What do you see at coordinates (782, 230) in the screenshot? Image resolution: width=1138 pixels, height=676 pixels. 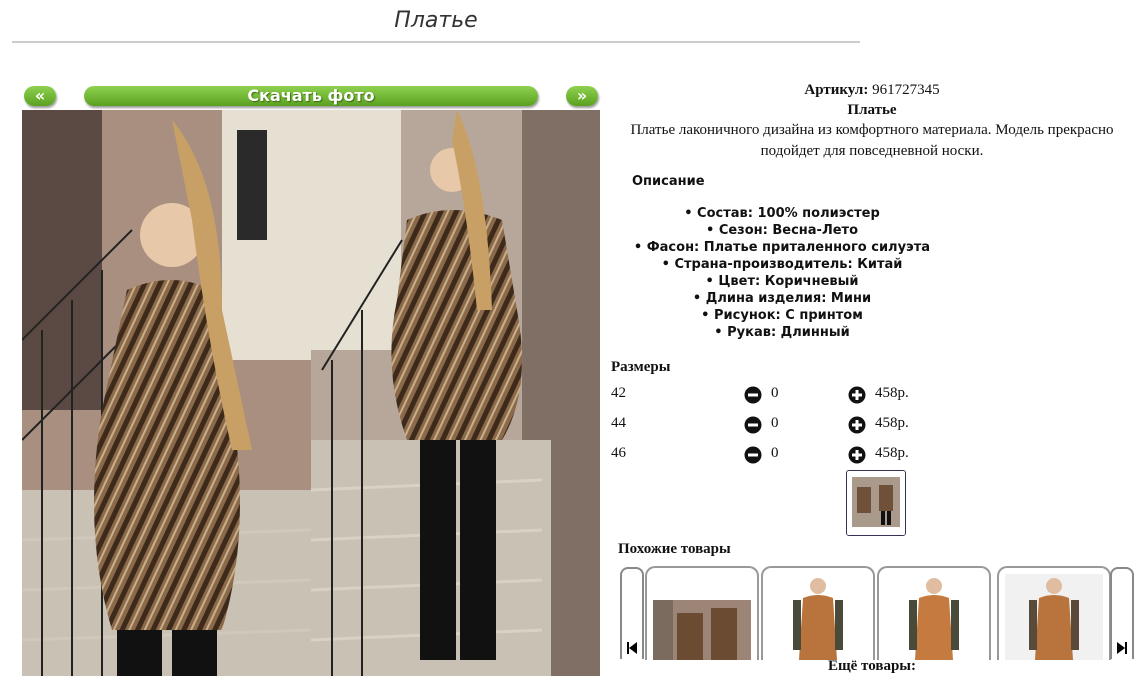 I see `property-item: • Сезон: Весна-Лето` at bounding box center [782, 230].